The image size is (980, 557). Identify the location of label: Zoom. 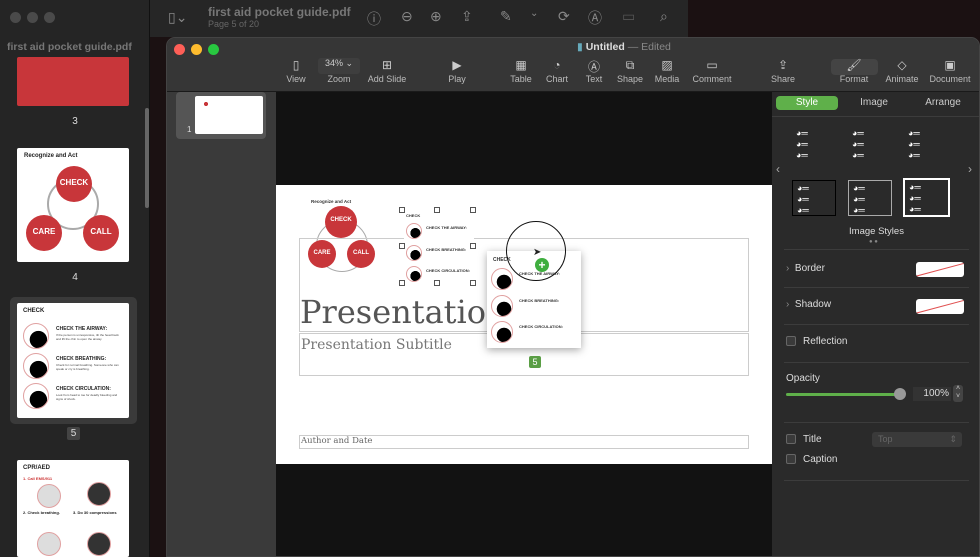
(339, 79).